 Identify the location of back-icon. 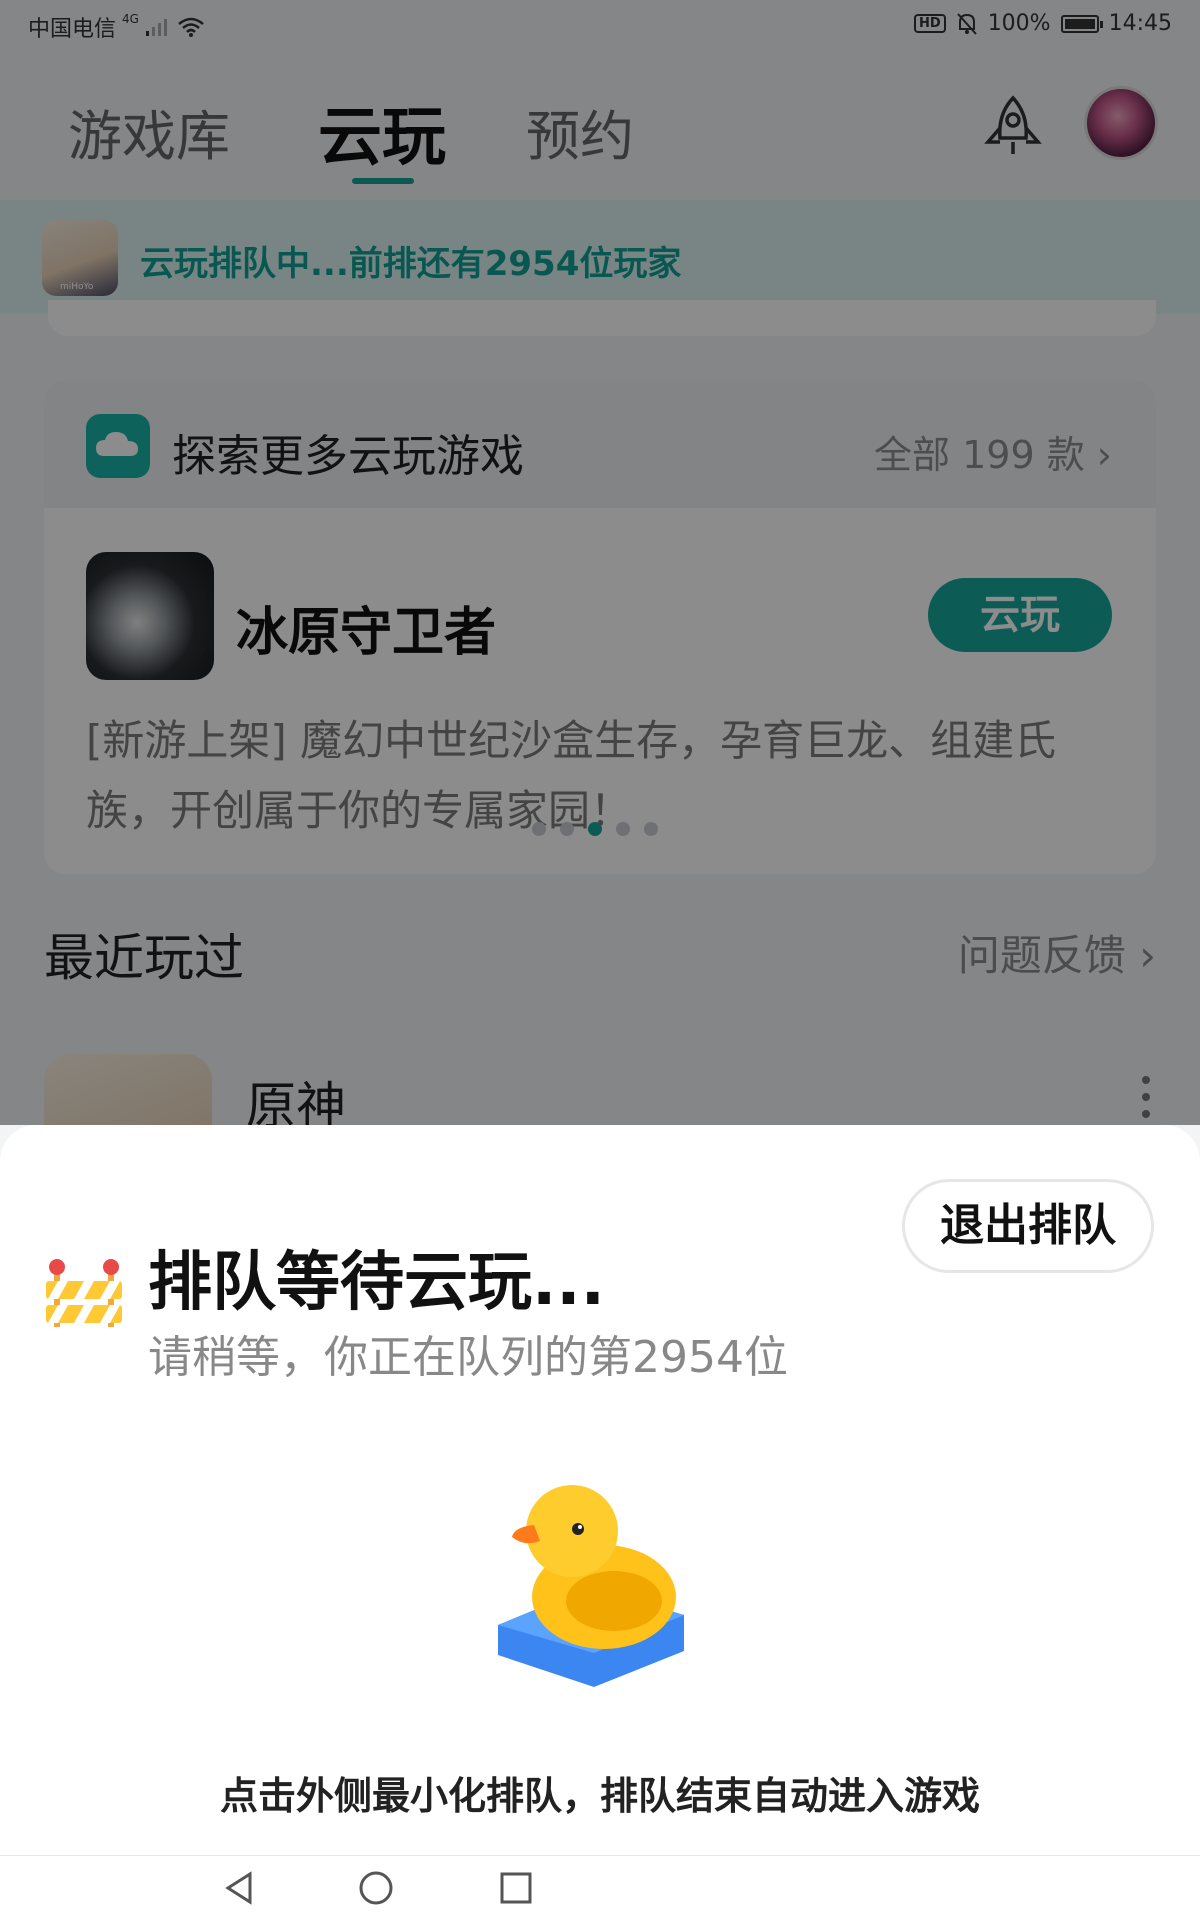
(240, 1888).